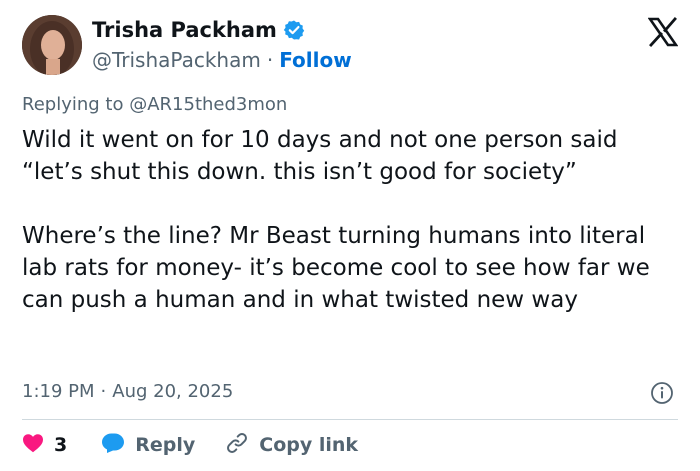 This screenshot has width=700, height=471. Describe the element at coordinates (176, 60) in the screenshot. I see `author-handle: @TrishaPackham` at that location.